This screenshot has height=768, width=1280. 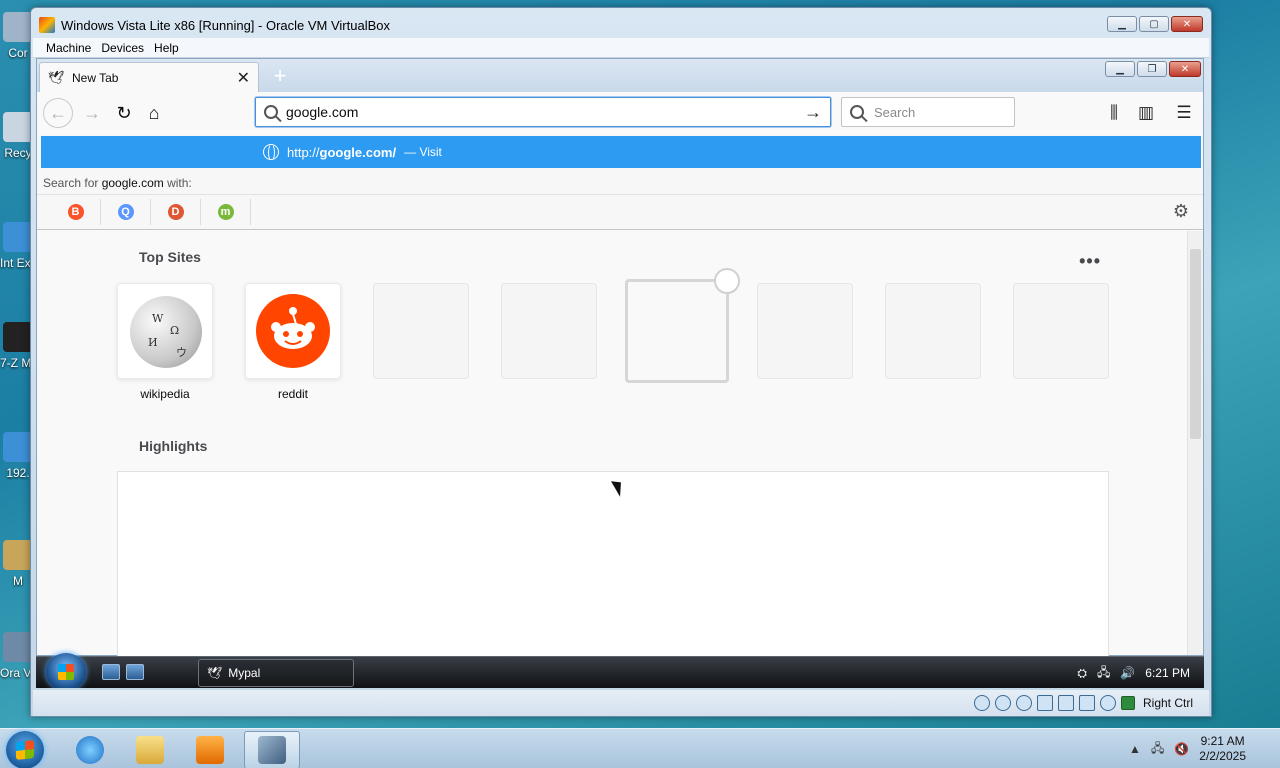 I want to click on search-engine-button: D, so click(x=176, y=211).